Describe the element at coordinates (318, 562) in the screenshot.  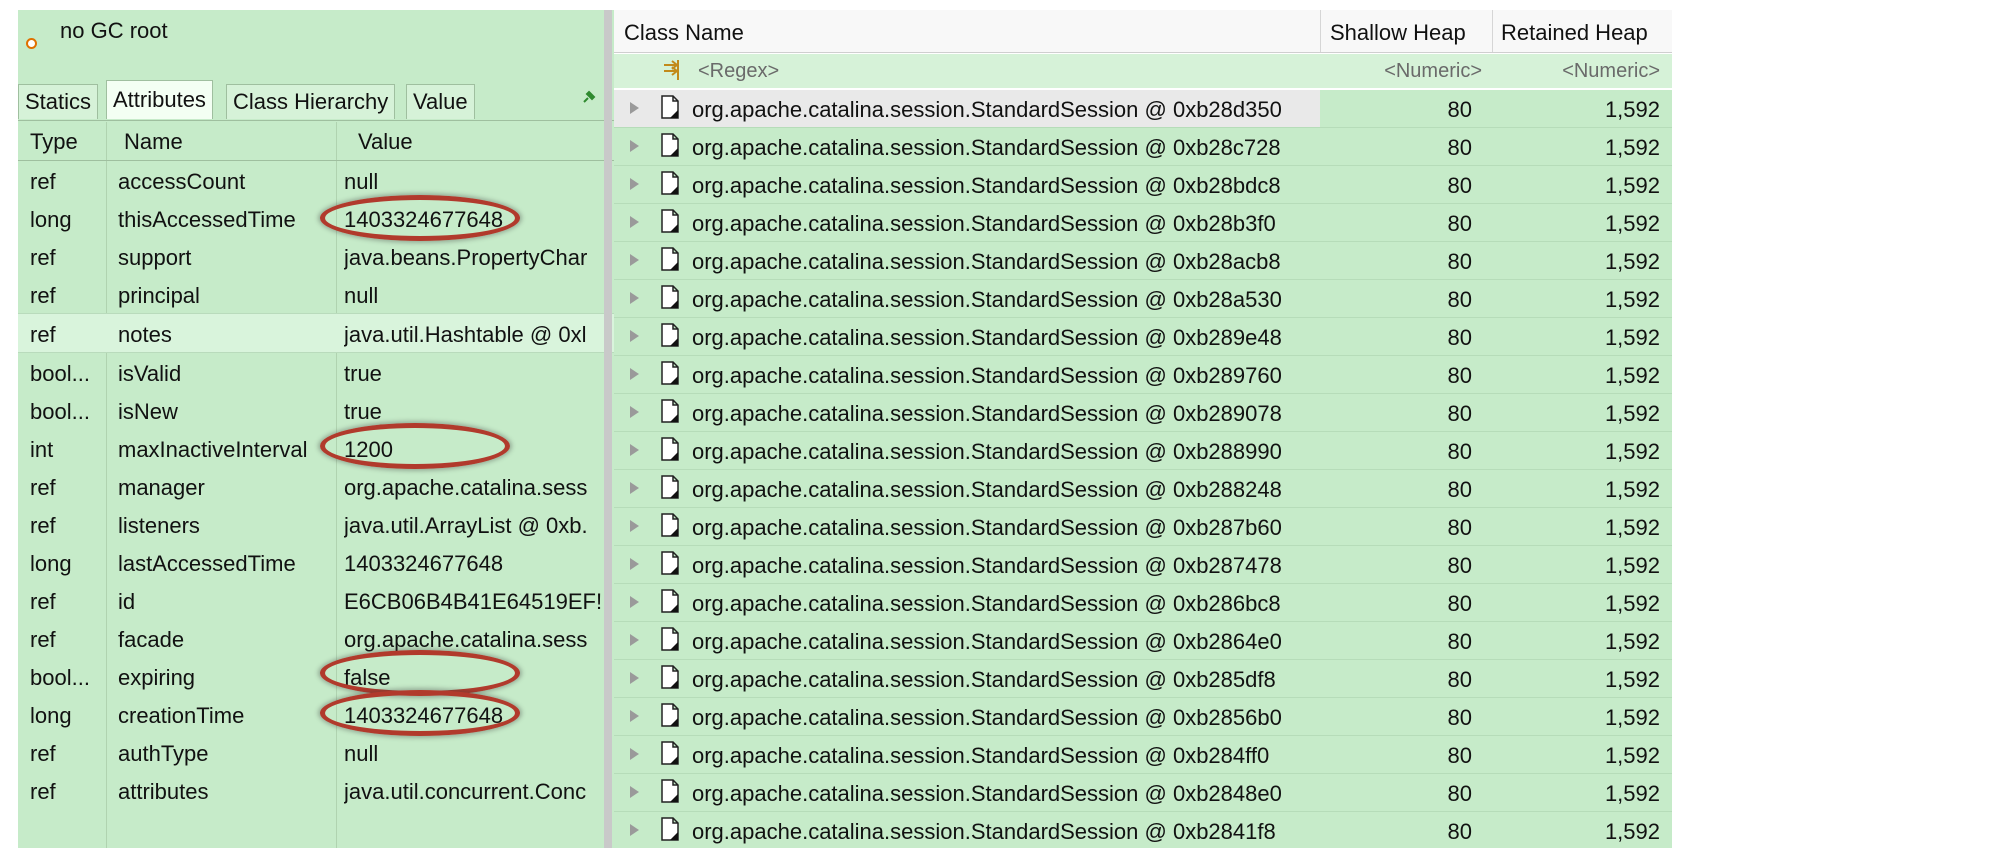
I see `attribute-row: long lastAccessedTime 1403324677648` at that location.